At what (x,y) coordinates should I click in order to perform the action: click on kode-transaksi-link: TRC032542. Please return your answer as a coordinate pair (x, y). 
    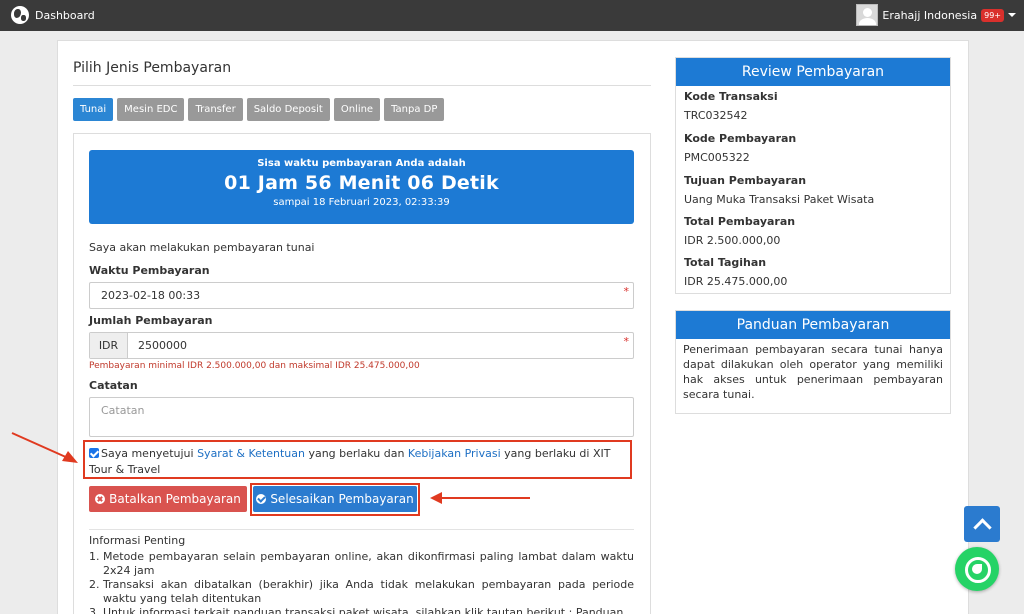
    Looking at the image, I should click on (716, 115).